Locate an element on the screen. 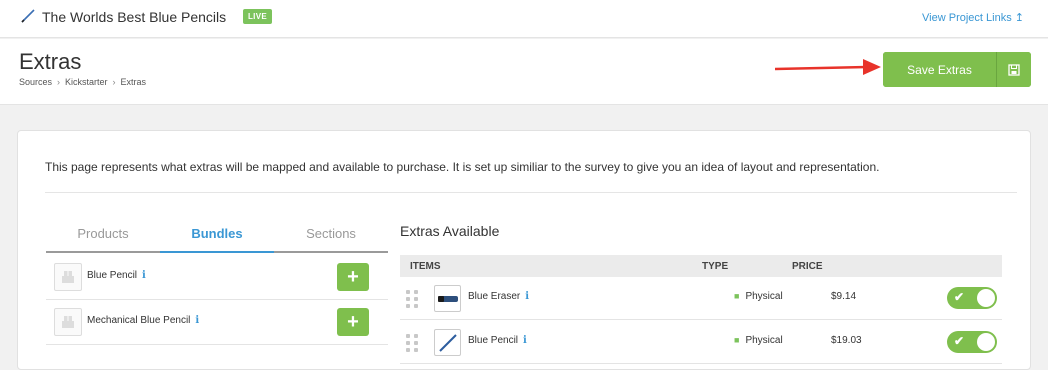 This screenshot has width=1048, height=370. extra-name-label: Blue Pencil i is located at coordinates (497, 340).